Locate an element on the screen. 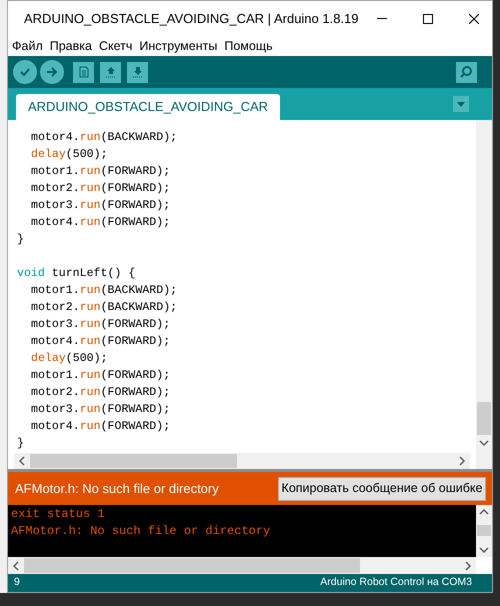 This screenshot has width=500, height=606. serial-monitor-button is located at coordinates (466, 72).